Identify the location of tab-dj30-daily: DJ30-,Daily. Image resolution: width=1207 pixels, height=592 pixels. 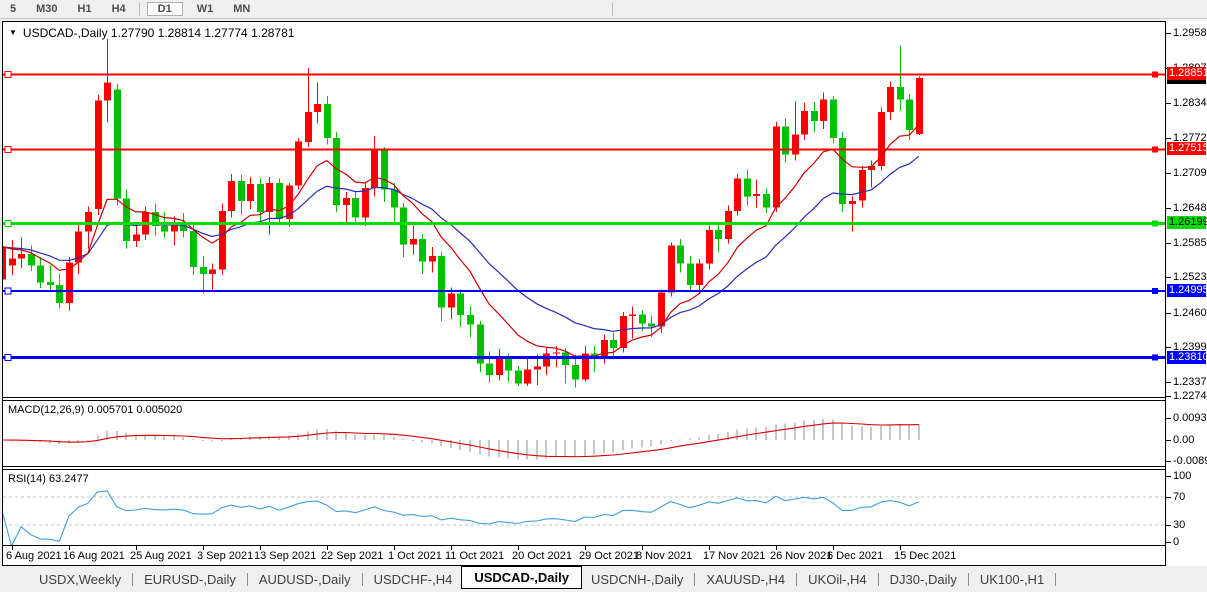
(923, 579).